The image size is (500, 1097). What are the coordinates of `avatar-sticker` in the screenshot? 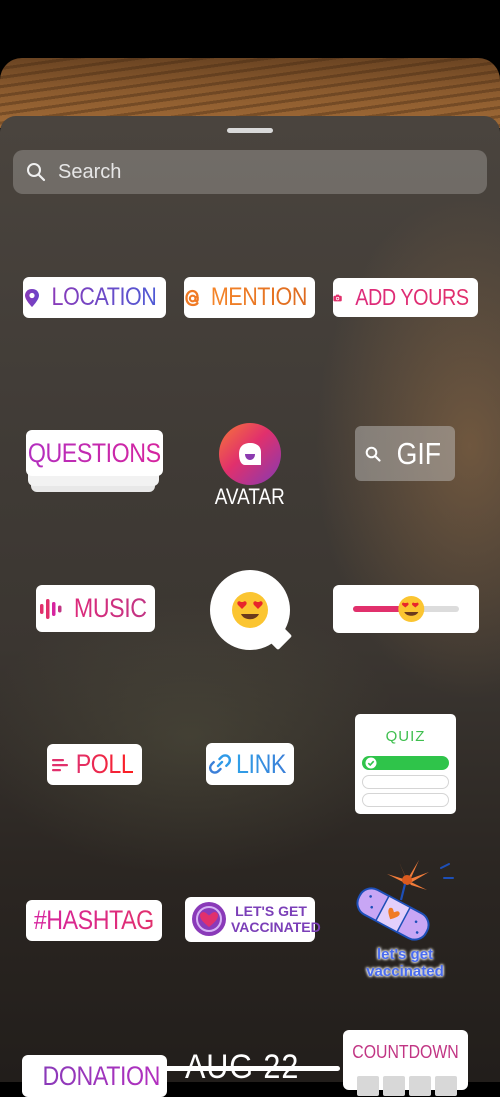 It's located at (250, 454).